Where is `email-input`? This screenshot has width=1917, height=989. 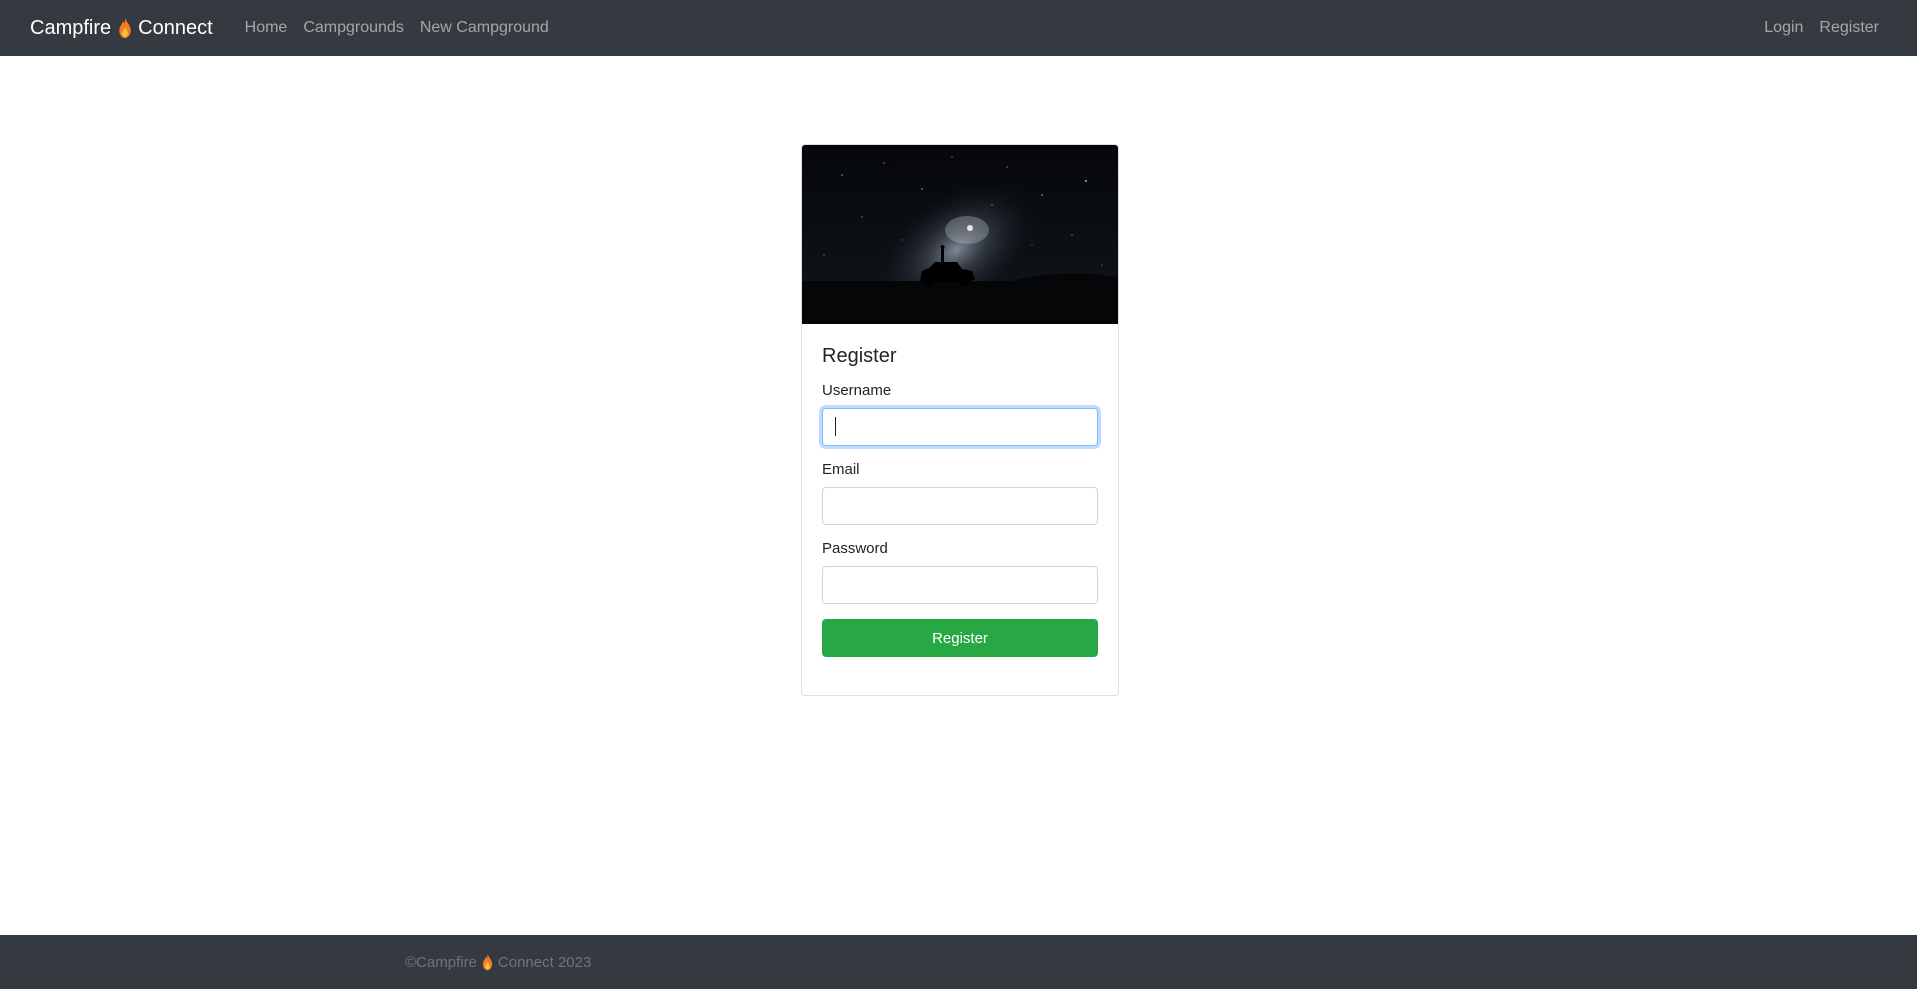 email-input is located at coordinates (960, 506).